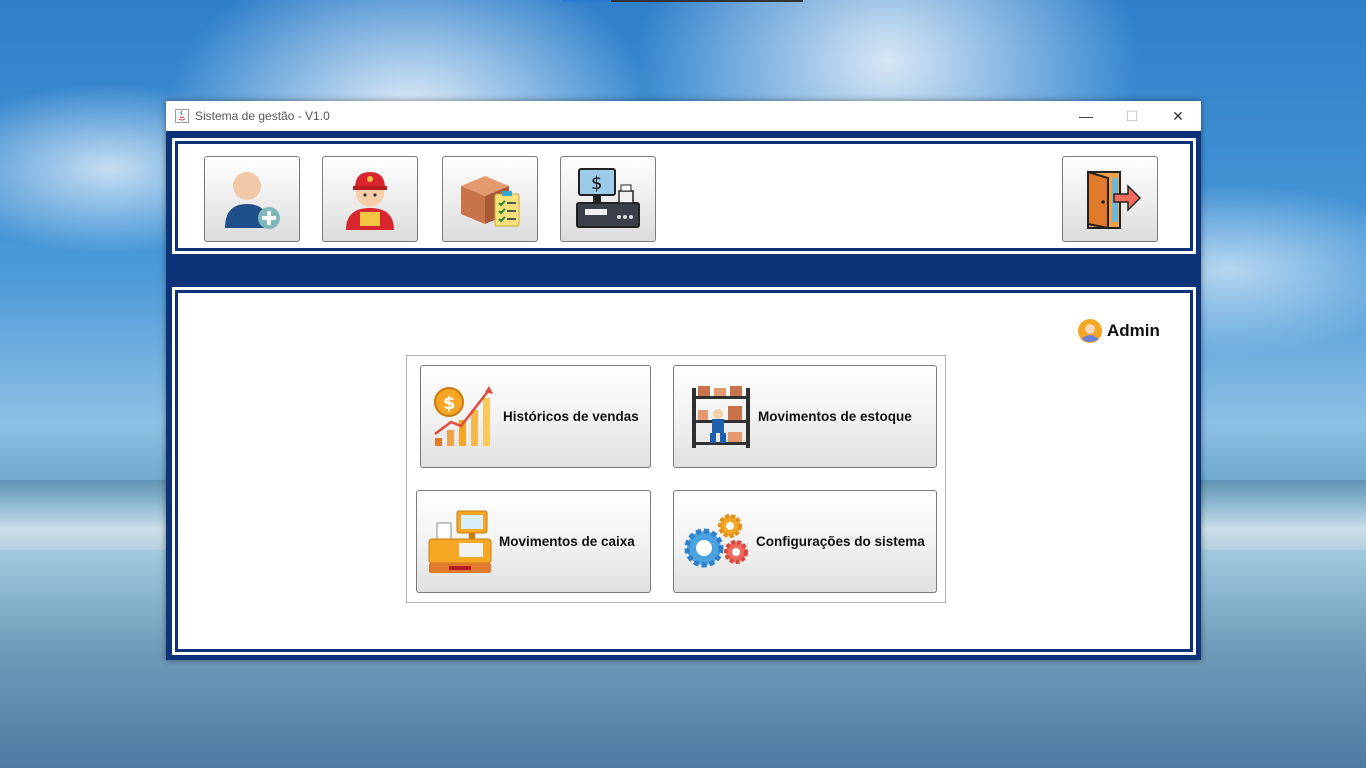 This screenshot has height=768, width=1366. I want to click on add-user-button, so click(252, 199).